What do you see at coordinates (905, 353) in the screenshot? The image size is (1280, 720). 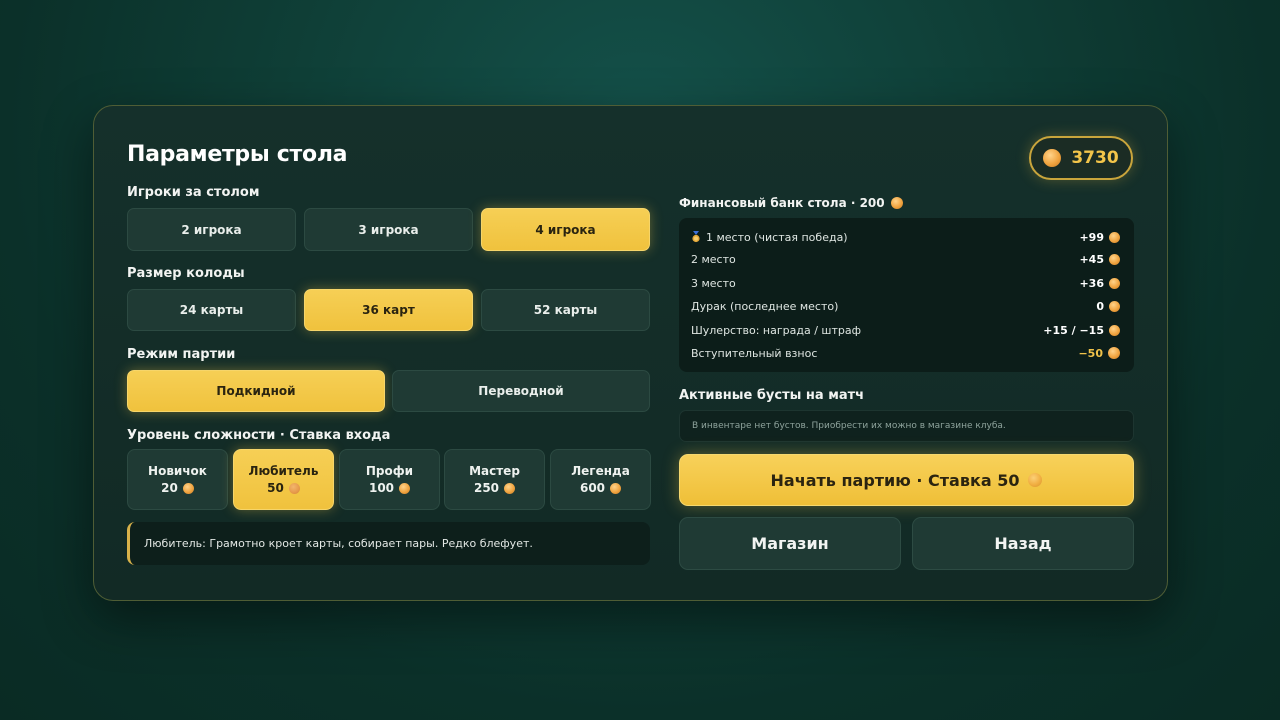 I see `bank-row: Вступительный взнос −50` at bounding box center [905, 353].